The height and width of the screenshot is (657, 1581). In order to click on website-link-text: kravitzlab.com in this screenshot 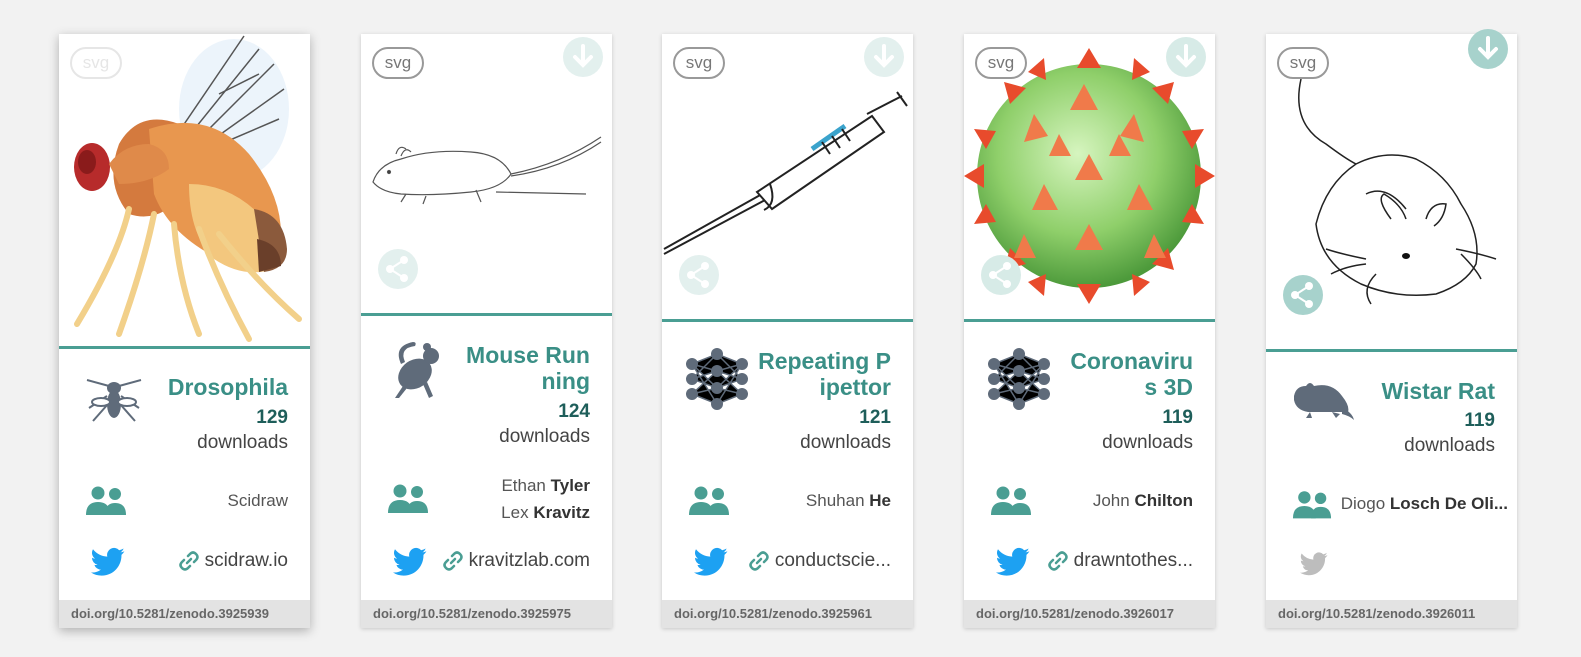, I will do `click(529, 561)`.